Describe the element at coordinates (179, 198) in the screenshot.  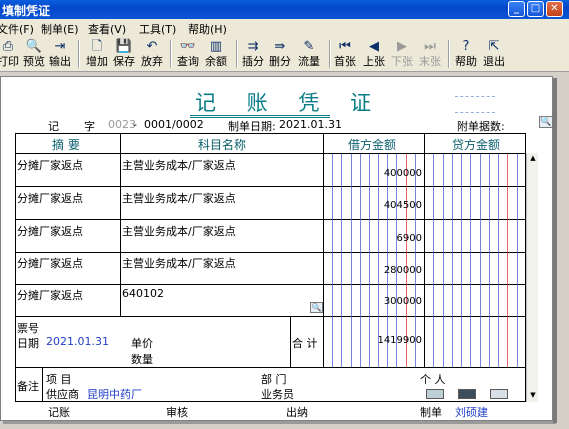
I see `row-2-account: 主营业务成本/厂家返点` at that location.